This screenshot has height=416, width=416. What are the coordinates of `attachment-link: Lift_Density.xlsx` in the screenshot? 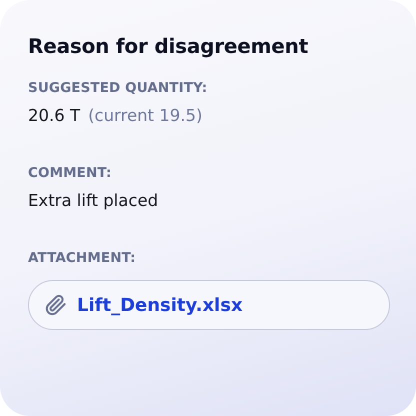 It's located at (209, 305).